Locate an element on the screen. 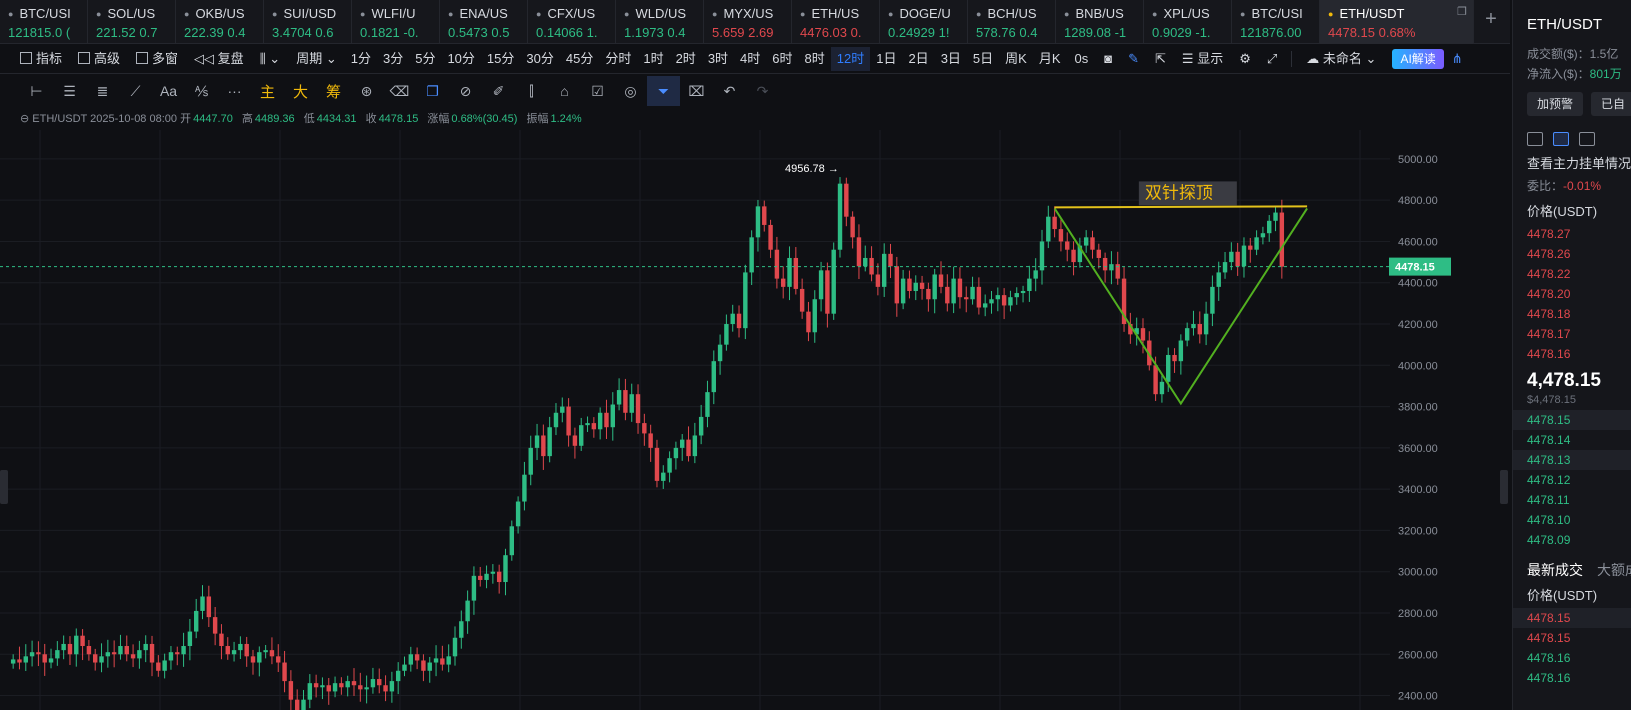 This screenshot has width=1631, height=710. copy-icon: ❐ is located at coordinates (432, 91).